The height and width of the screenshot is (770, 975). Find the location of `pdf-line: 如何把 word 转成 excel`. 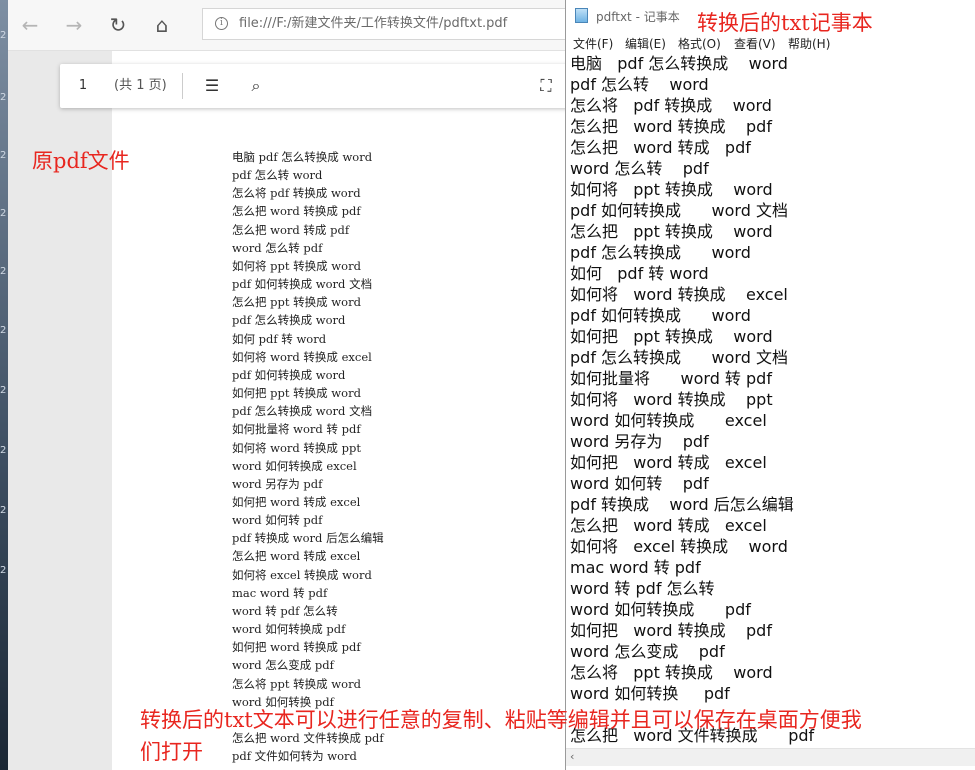

pdf-line: 如何把 word 转成 excel is located at coordinates (296, 501).